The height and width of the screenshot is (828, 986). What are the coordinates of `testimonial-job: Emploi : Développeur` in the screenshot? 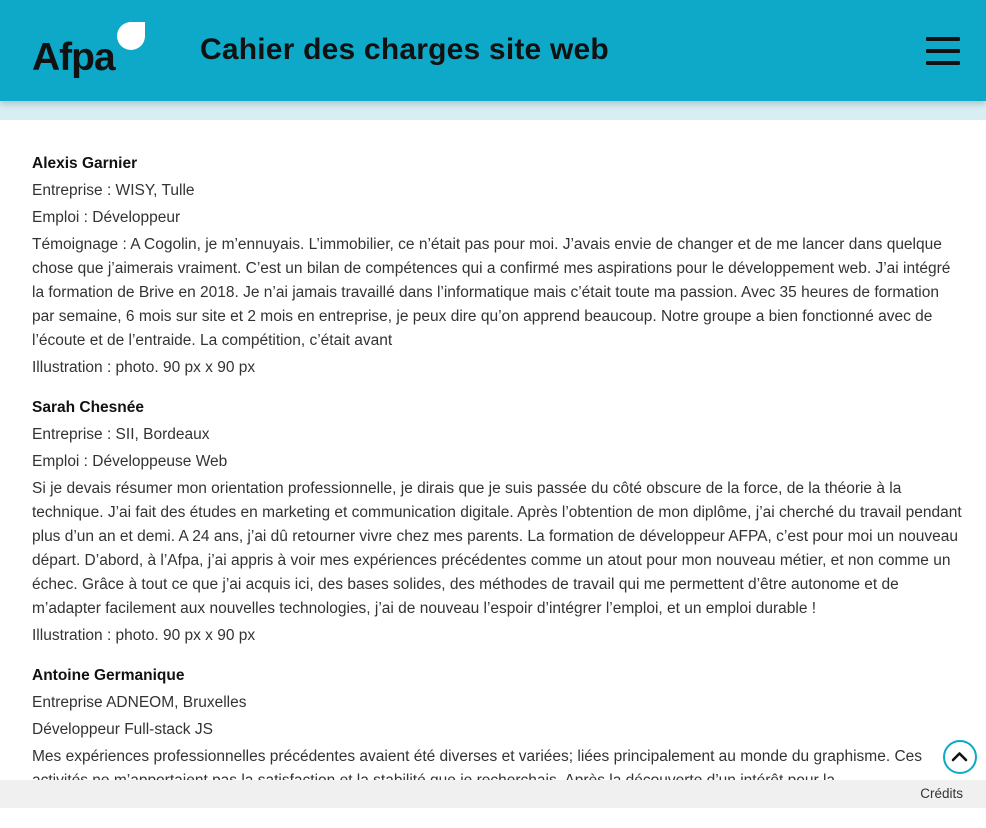 It's located at (106, 217).